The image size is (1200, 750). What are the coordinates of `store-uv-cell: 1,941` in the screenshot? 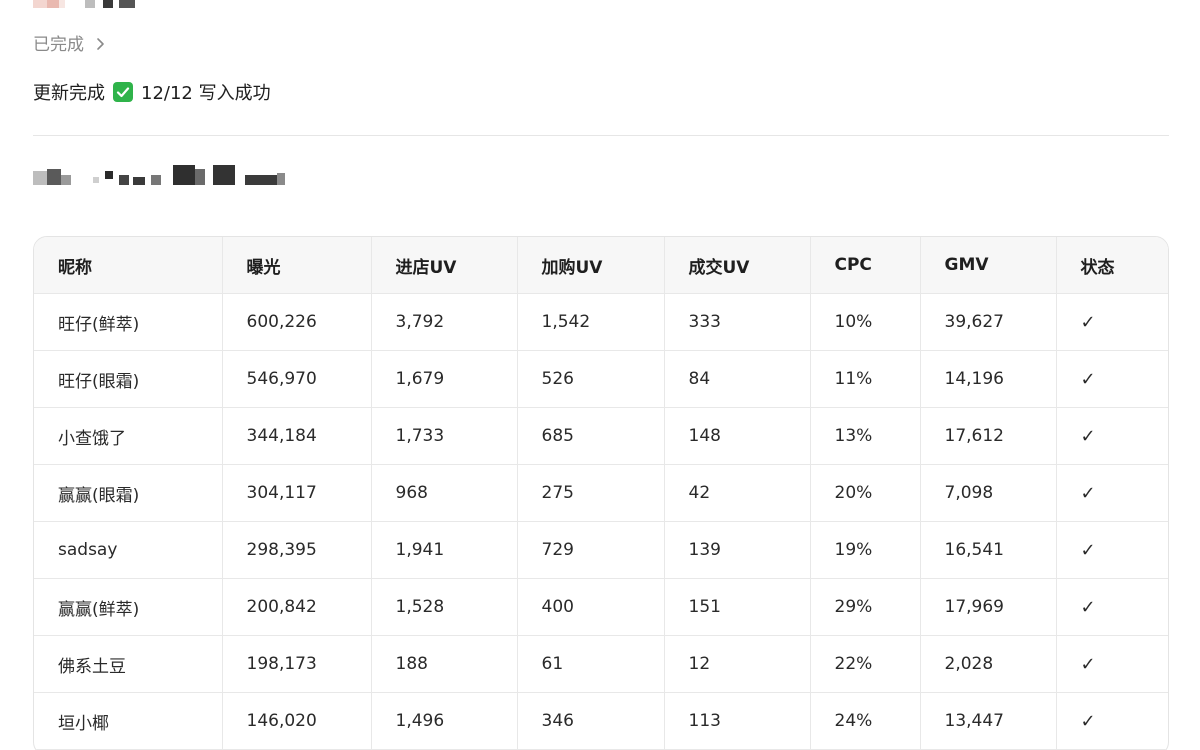 It's located at (444, 550).